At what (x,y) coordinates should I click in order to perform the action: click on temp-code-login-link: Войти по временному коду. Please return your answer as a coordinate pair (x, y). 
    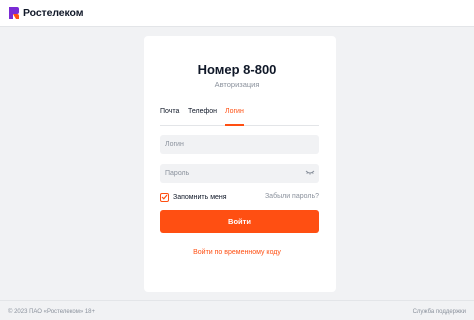
    Looking at the image, I should click on (237, 252).